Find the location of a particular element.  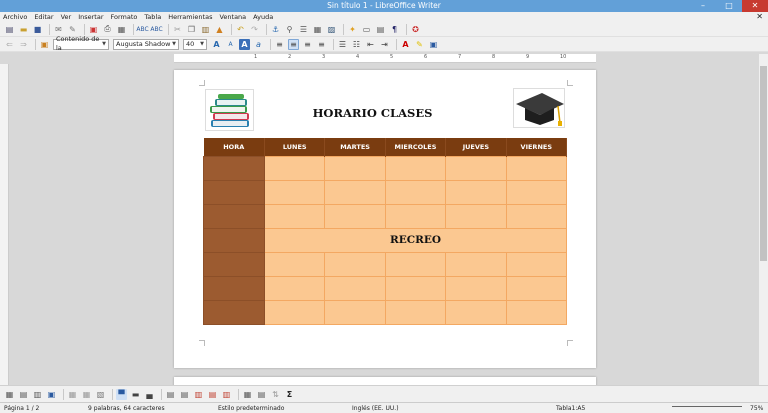

minimize-button: – is located at coordinates (703, 6).